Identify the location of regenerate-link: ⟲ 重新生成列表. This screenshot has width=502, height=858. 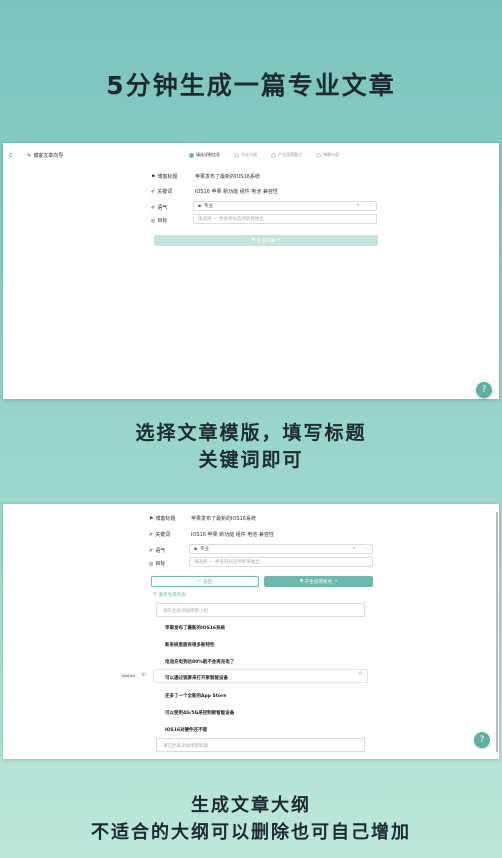
(169, 595).